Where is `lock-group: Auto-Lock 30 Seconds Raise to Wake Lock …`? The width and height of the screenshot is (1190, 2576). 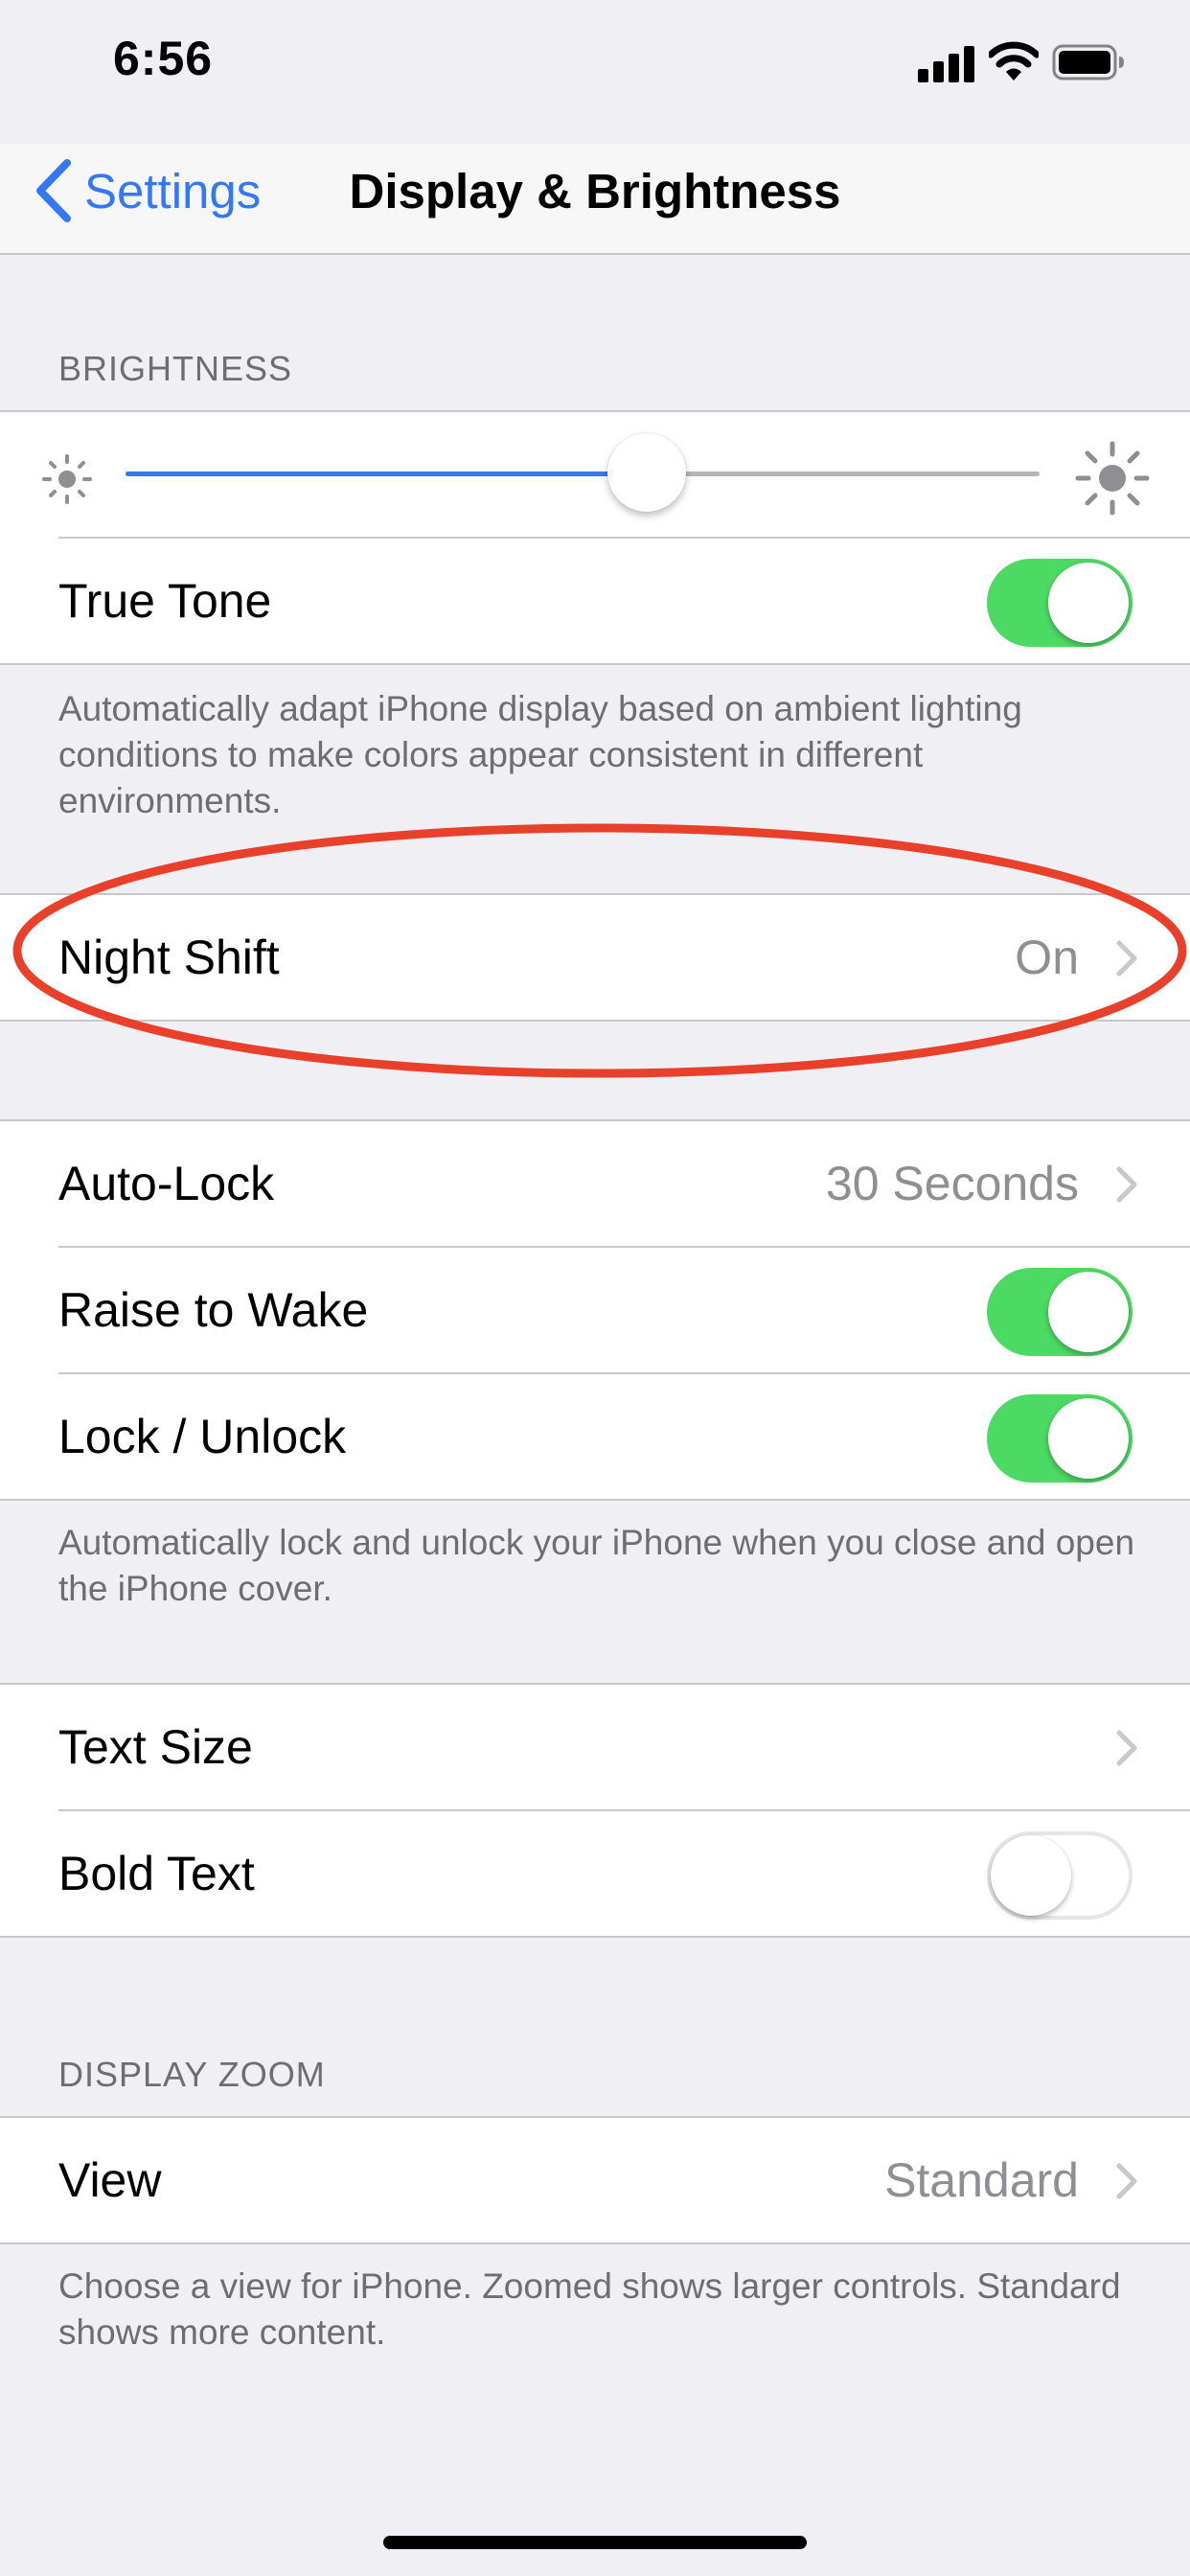 lock-group: Auto-Lock 30 Seconds Raise to Wake Lock … is located at coordinates (595, 1310).